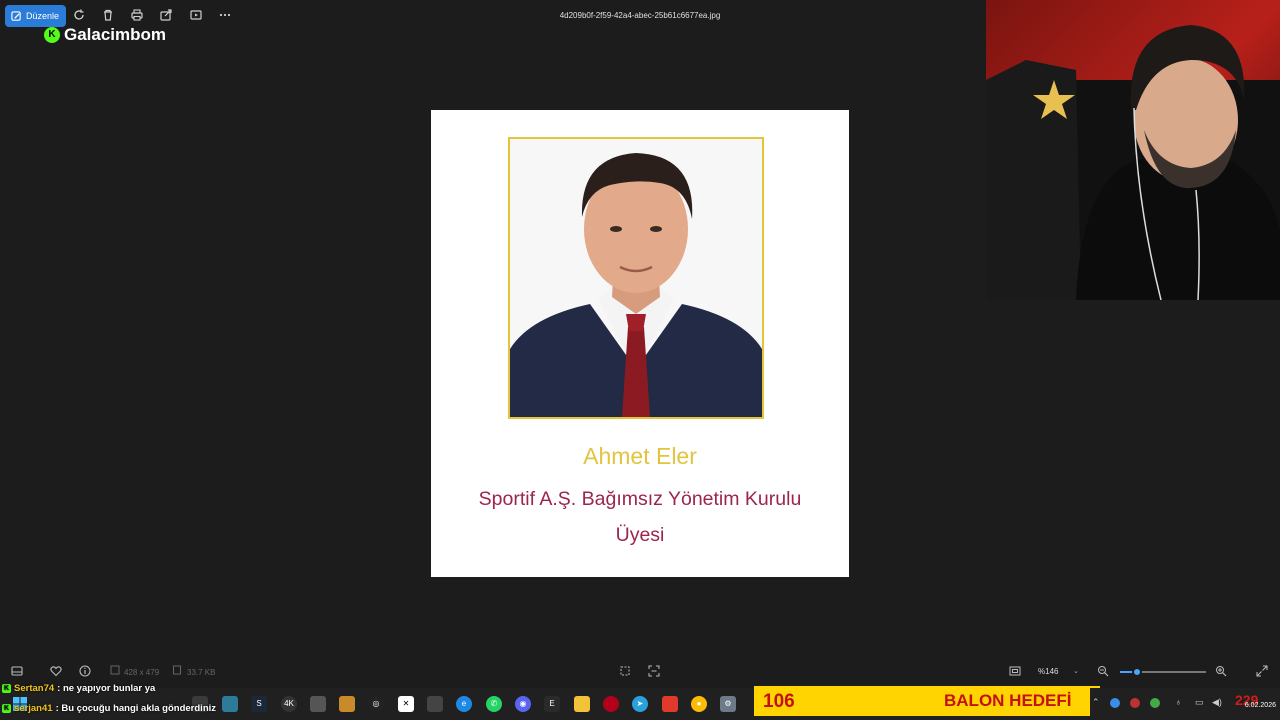 This screenshot has width=1280, height=720. What do you see at coordinates (640, 499) in the screenshot?
I see `person-title-line1: Sportif A.Ş. Bağımsız Yönetim Kurulu` at bounding box center [640, 499].